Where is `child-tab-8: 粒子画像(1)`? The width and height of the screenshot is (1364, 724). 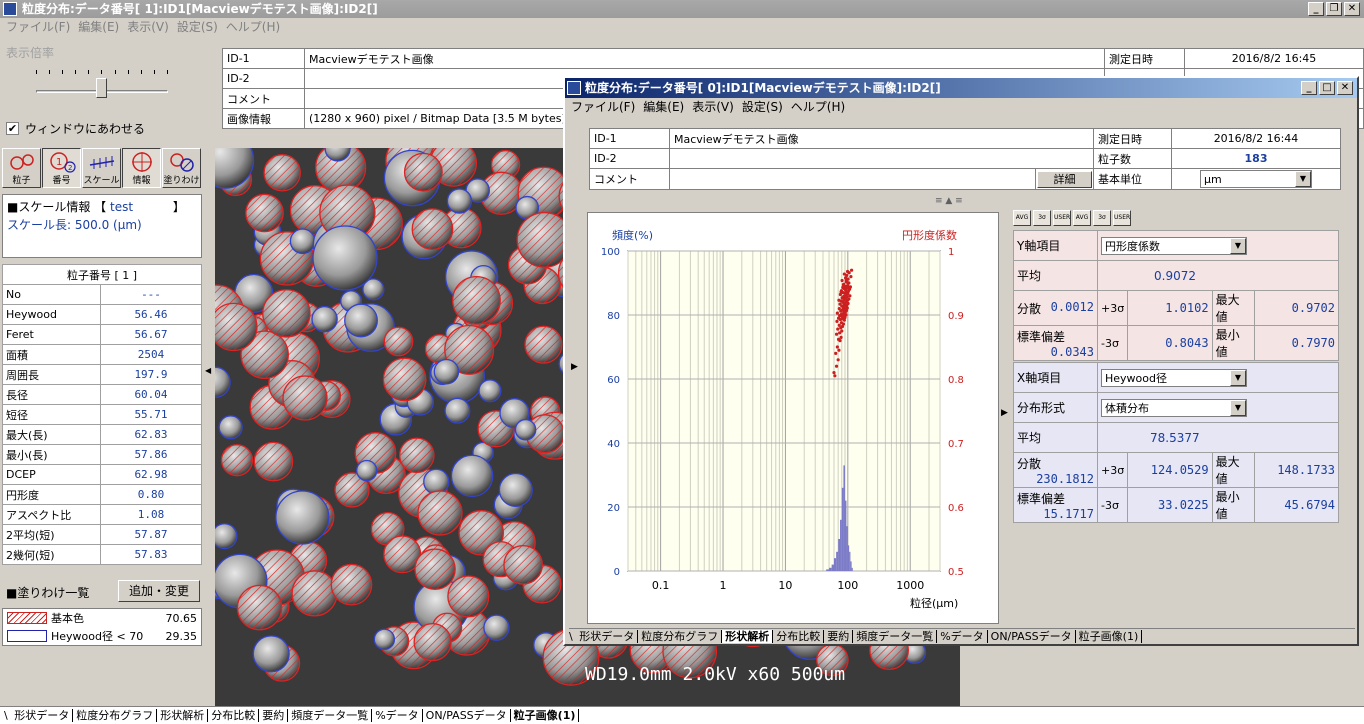 child-tab-8: 粒子画像(1) is located at coordinates (1109, 636).